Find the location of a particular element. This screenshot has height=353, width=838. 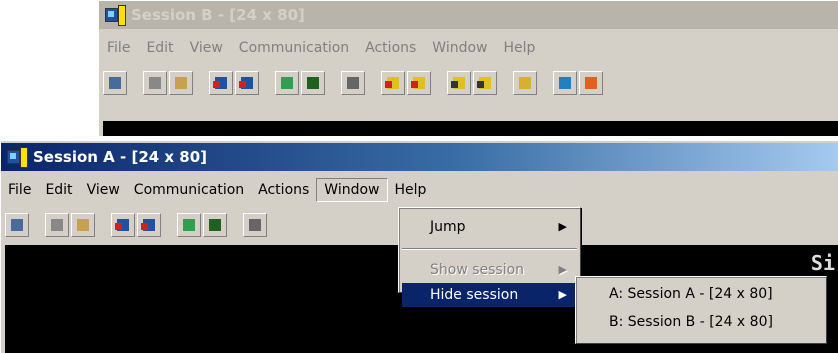

menu-item-hide-session: Hide session ▶ is located at coordinates (489, 295).